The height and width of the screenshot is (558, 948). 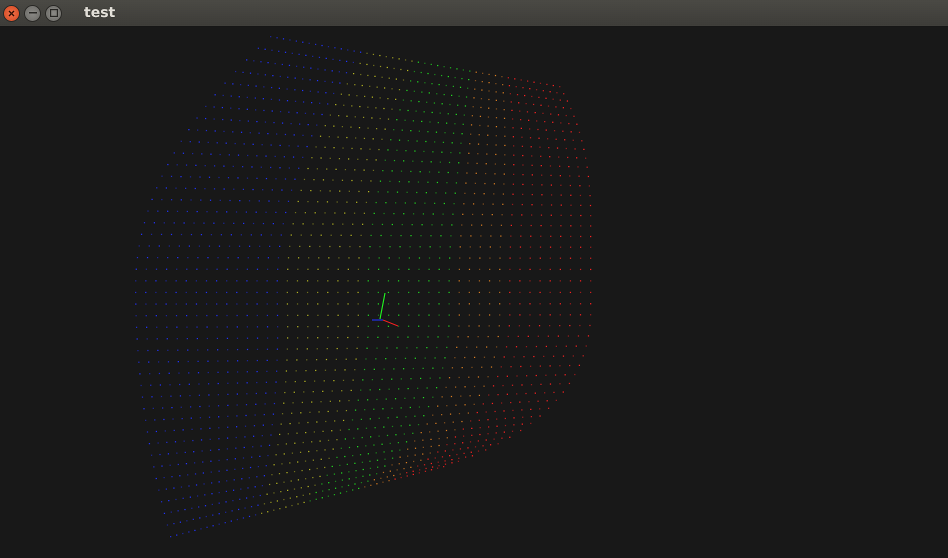 I want to click on maximize-icon, so click(x=54, y=13).